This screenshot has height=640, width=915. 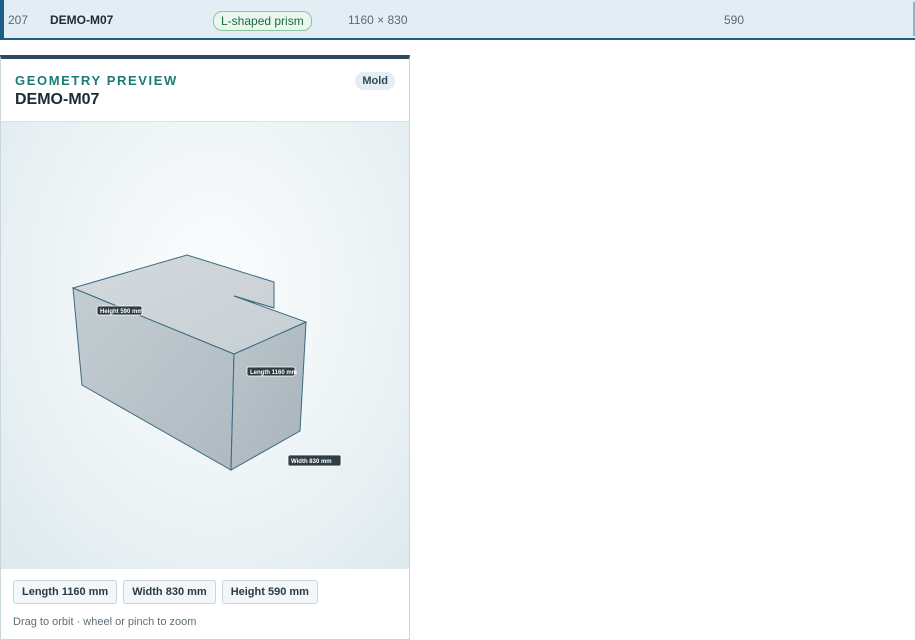 I want to click on svg-text: Width 830 mm, so click(x=311, y=462).